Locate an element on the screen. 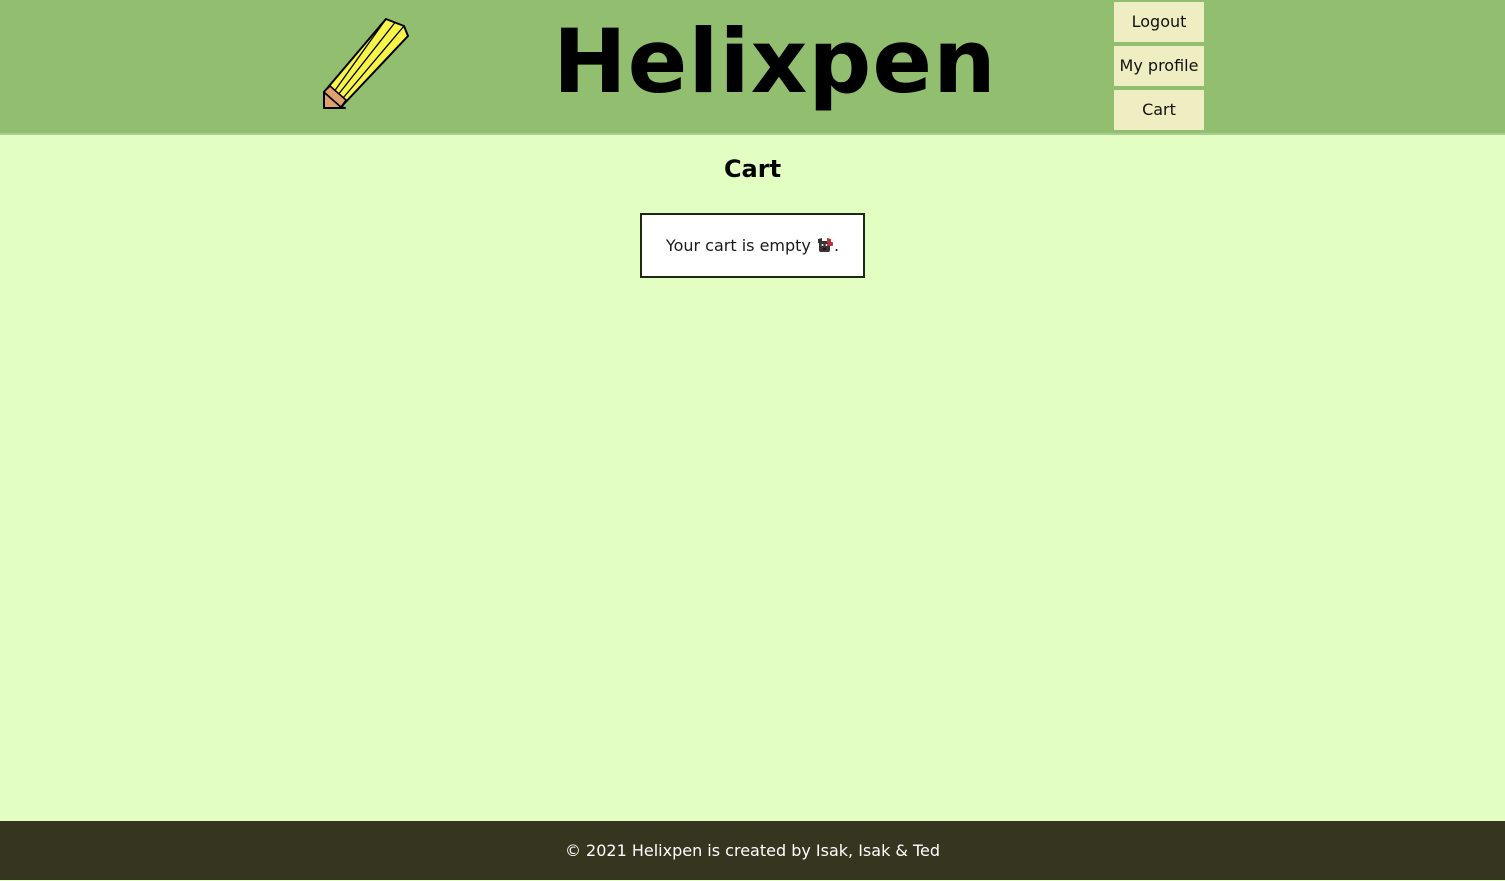 The image size is (1505, 881). pencil-icon is located at coordinates (366, 63).